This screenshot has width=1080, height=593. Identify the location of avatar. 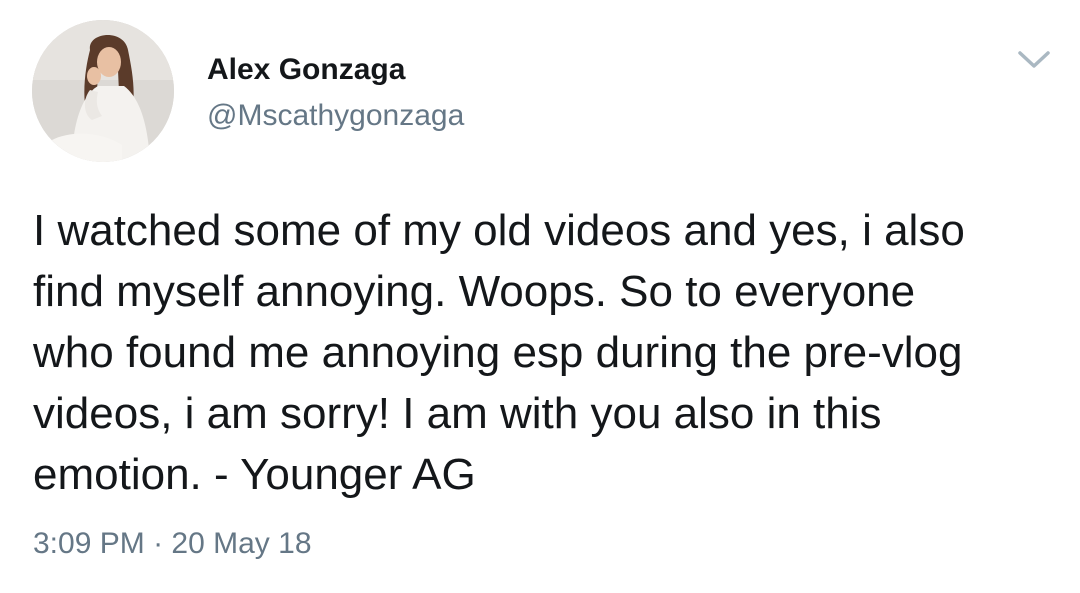
(103, 91).